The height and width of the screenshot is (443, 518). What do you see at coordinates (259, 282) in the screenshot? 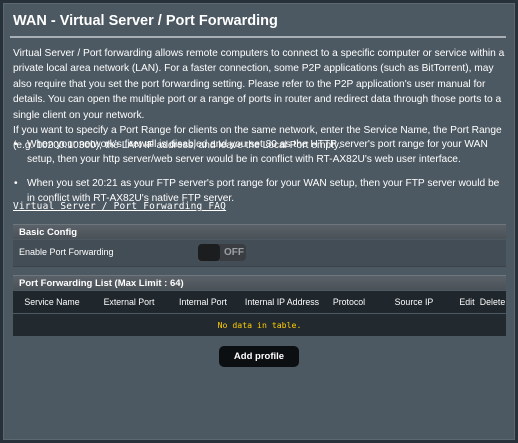
I see `port-forwarding-list-header: Port Forwarding List (Max Limit : 64)` at bounding box center [259, 282].